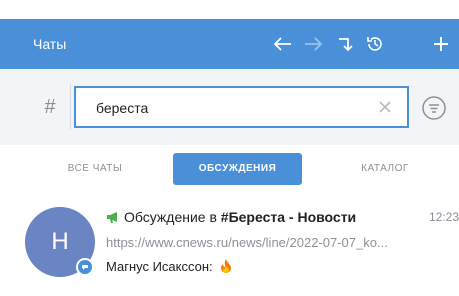 This screenshot has width=459, height=296. Describe the element at coordinates (226, 266) in the screenshot. I see `fire-icon` at that location.